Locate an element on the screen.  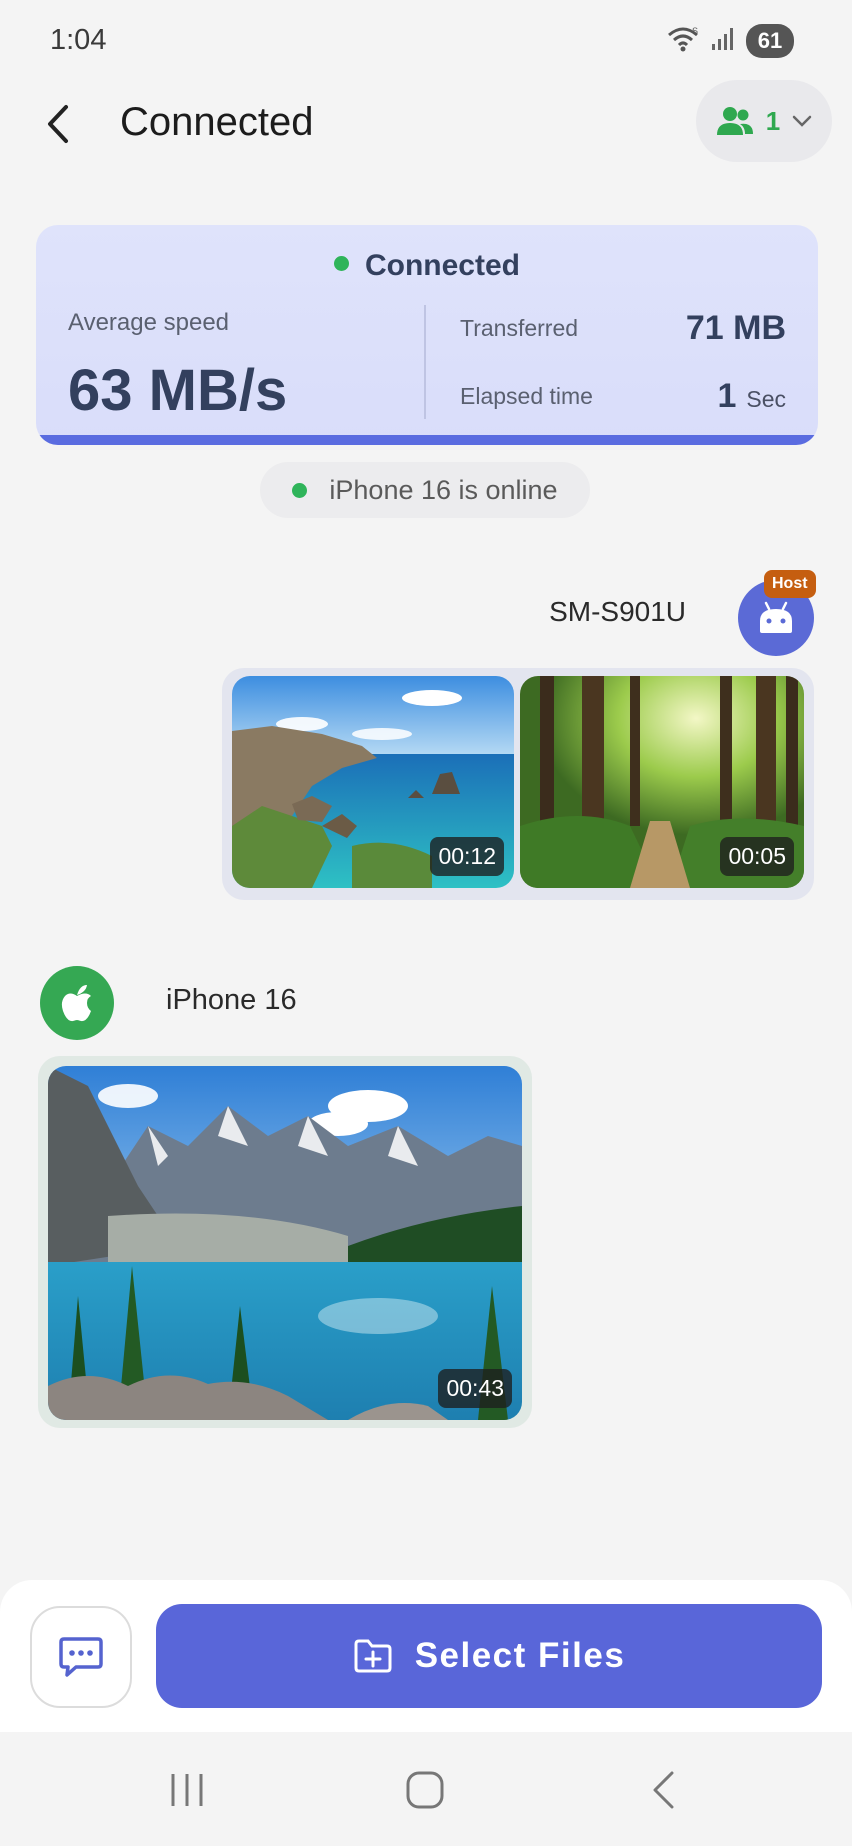
home-icon is located at coordinates (425, 1790).